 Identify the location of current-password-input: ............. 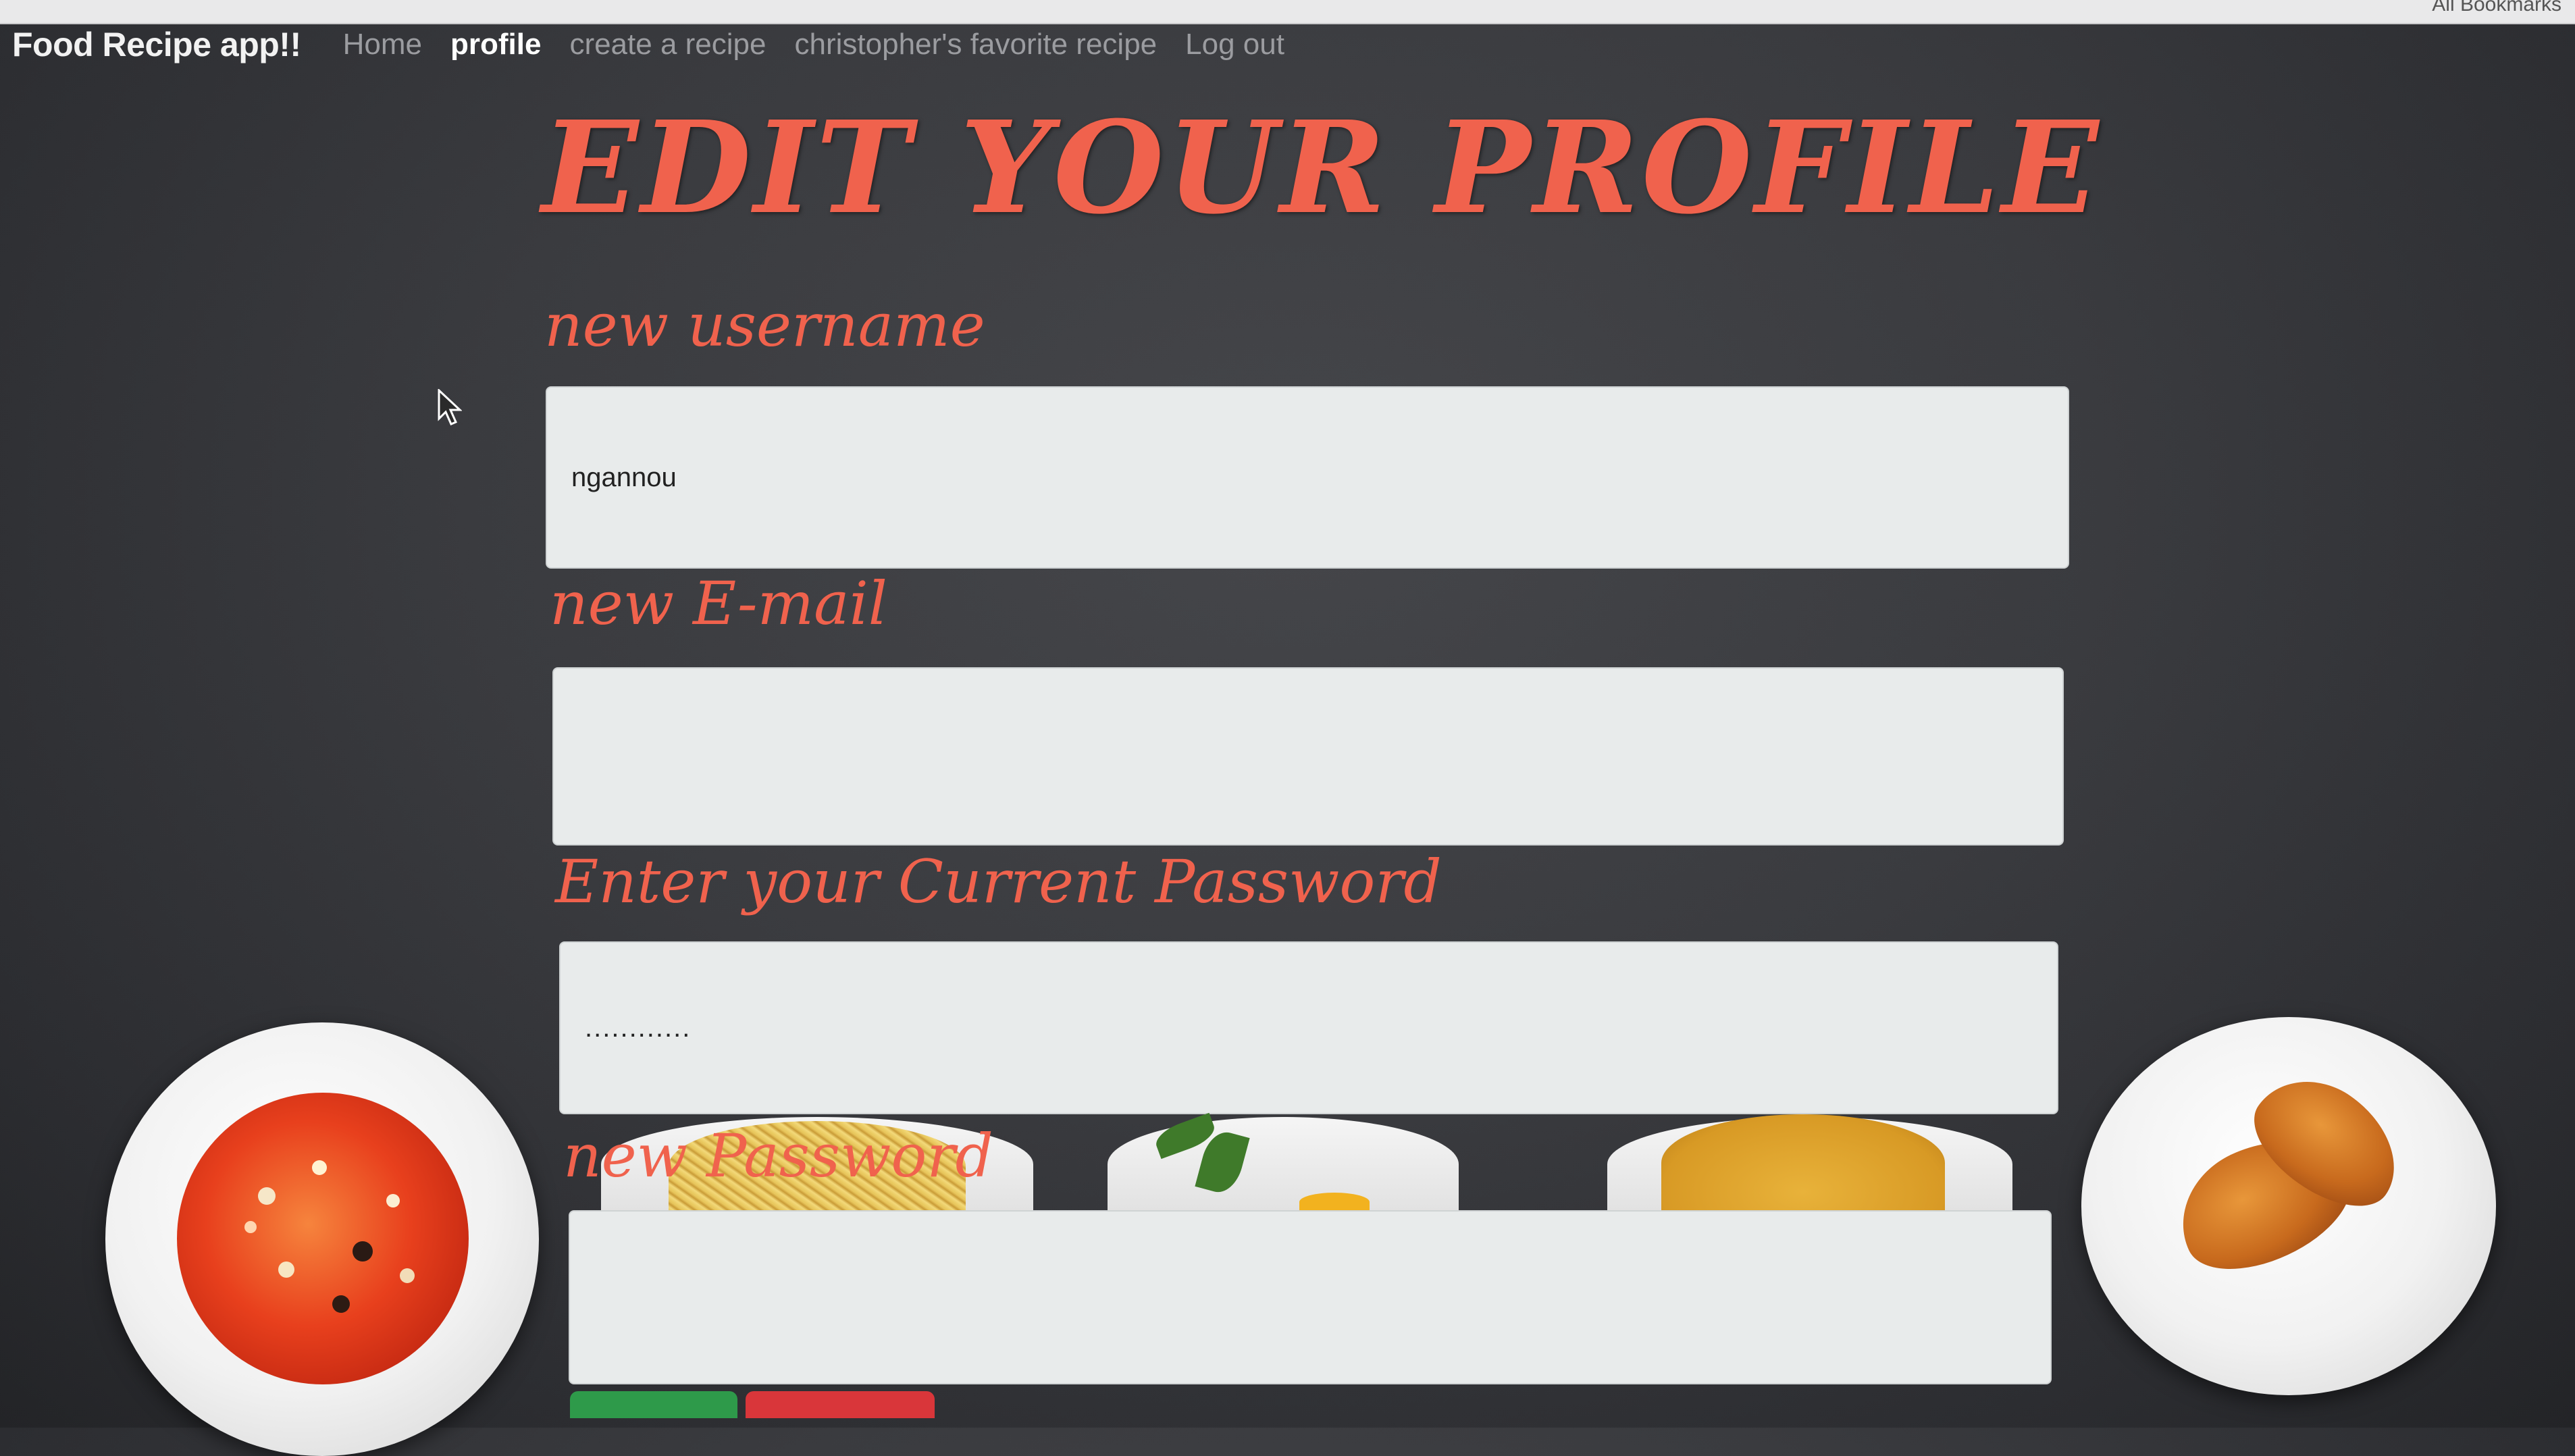
(1308, 1027).